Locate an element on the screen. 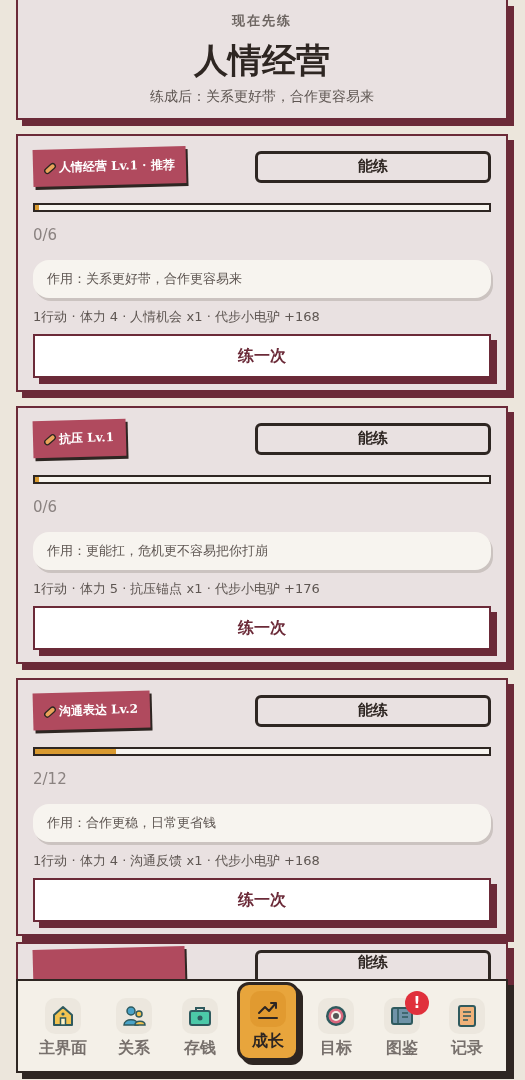 Image resolution: width=525 pixels, height=1080 pixels. nav-tab: ! 图鉴 is located at coordinates (401, 1026).